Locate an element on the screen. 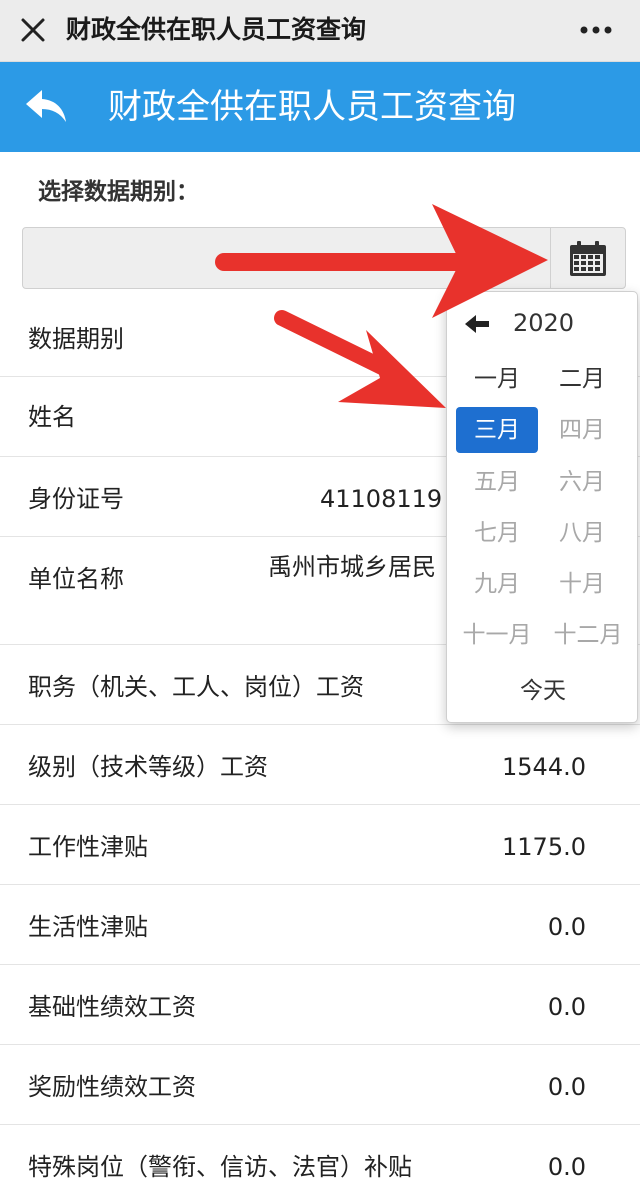  row-reward-performance: 奖励性绩效工资 0.0 is located at coordinates (320, 1085).